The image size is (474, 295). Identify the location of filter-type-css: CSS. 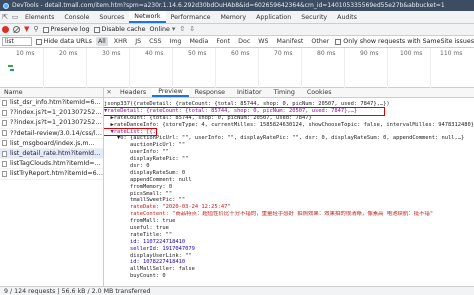
(155, 41).